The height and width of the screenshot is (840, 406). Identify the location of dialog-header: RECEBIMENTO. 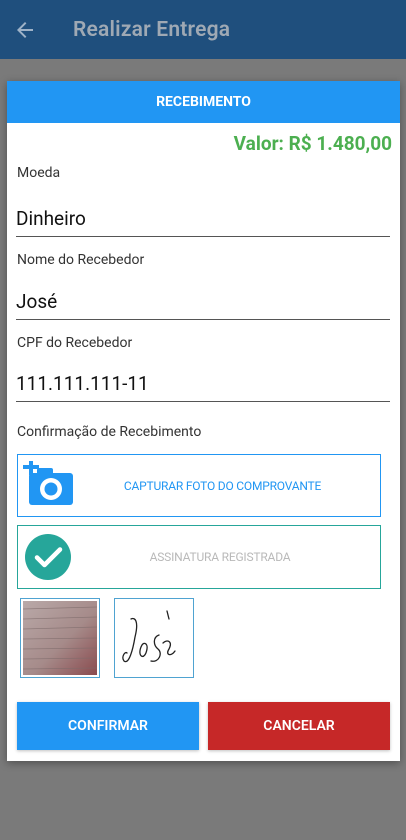
(203, 102).